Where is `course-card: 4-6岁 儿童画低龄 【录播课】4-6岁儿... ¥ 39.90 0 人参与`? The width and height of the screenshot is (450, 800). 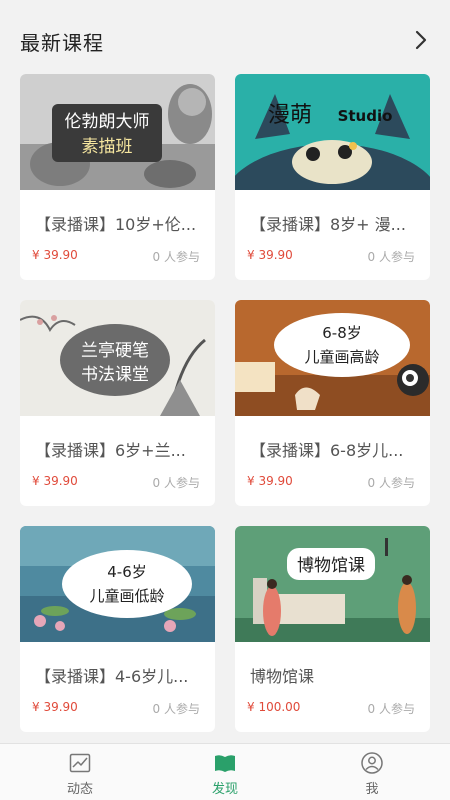
course-card: 4-6岁 儿童画低龄 【录播课】4-6岁儿... ¥ 39.90 0 人参与 is located at coordinates (117, 629).